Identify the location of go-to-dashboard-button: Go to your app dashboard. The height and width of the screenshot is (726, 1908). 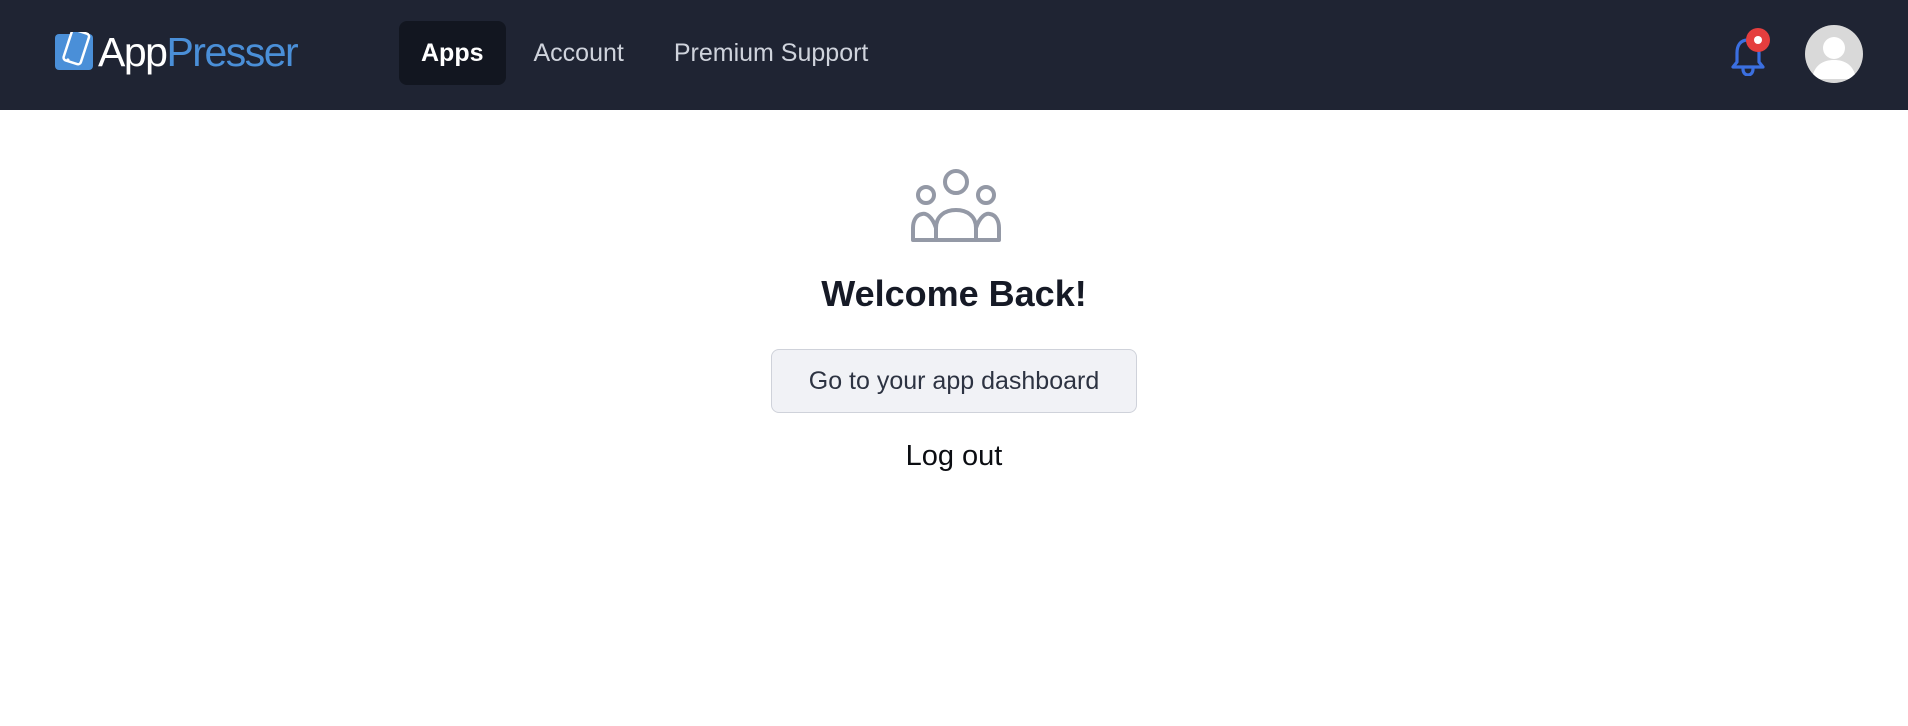
(954, 381).